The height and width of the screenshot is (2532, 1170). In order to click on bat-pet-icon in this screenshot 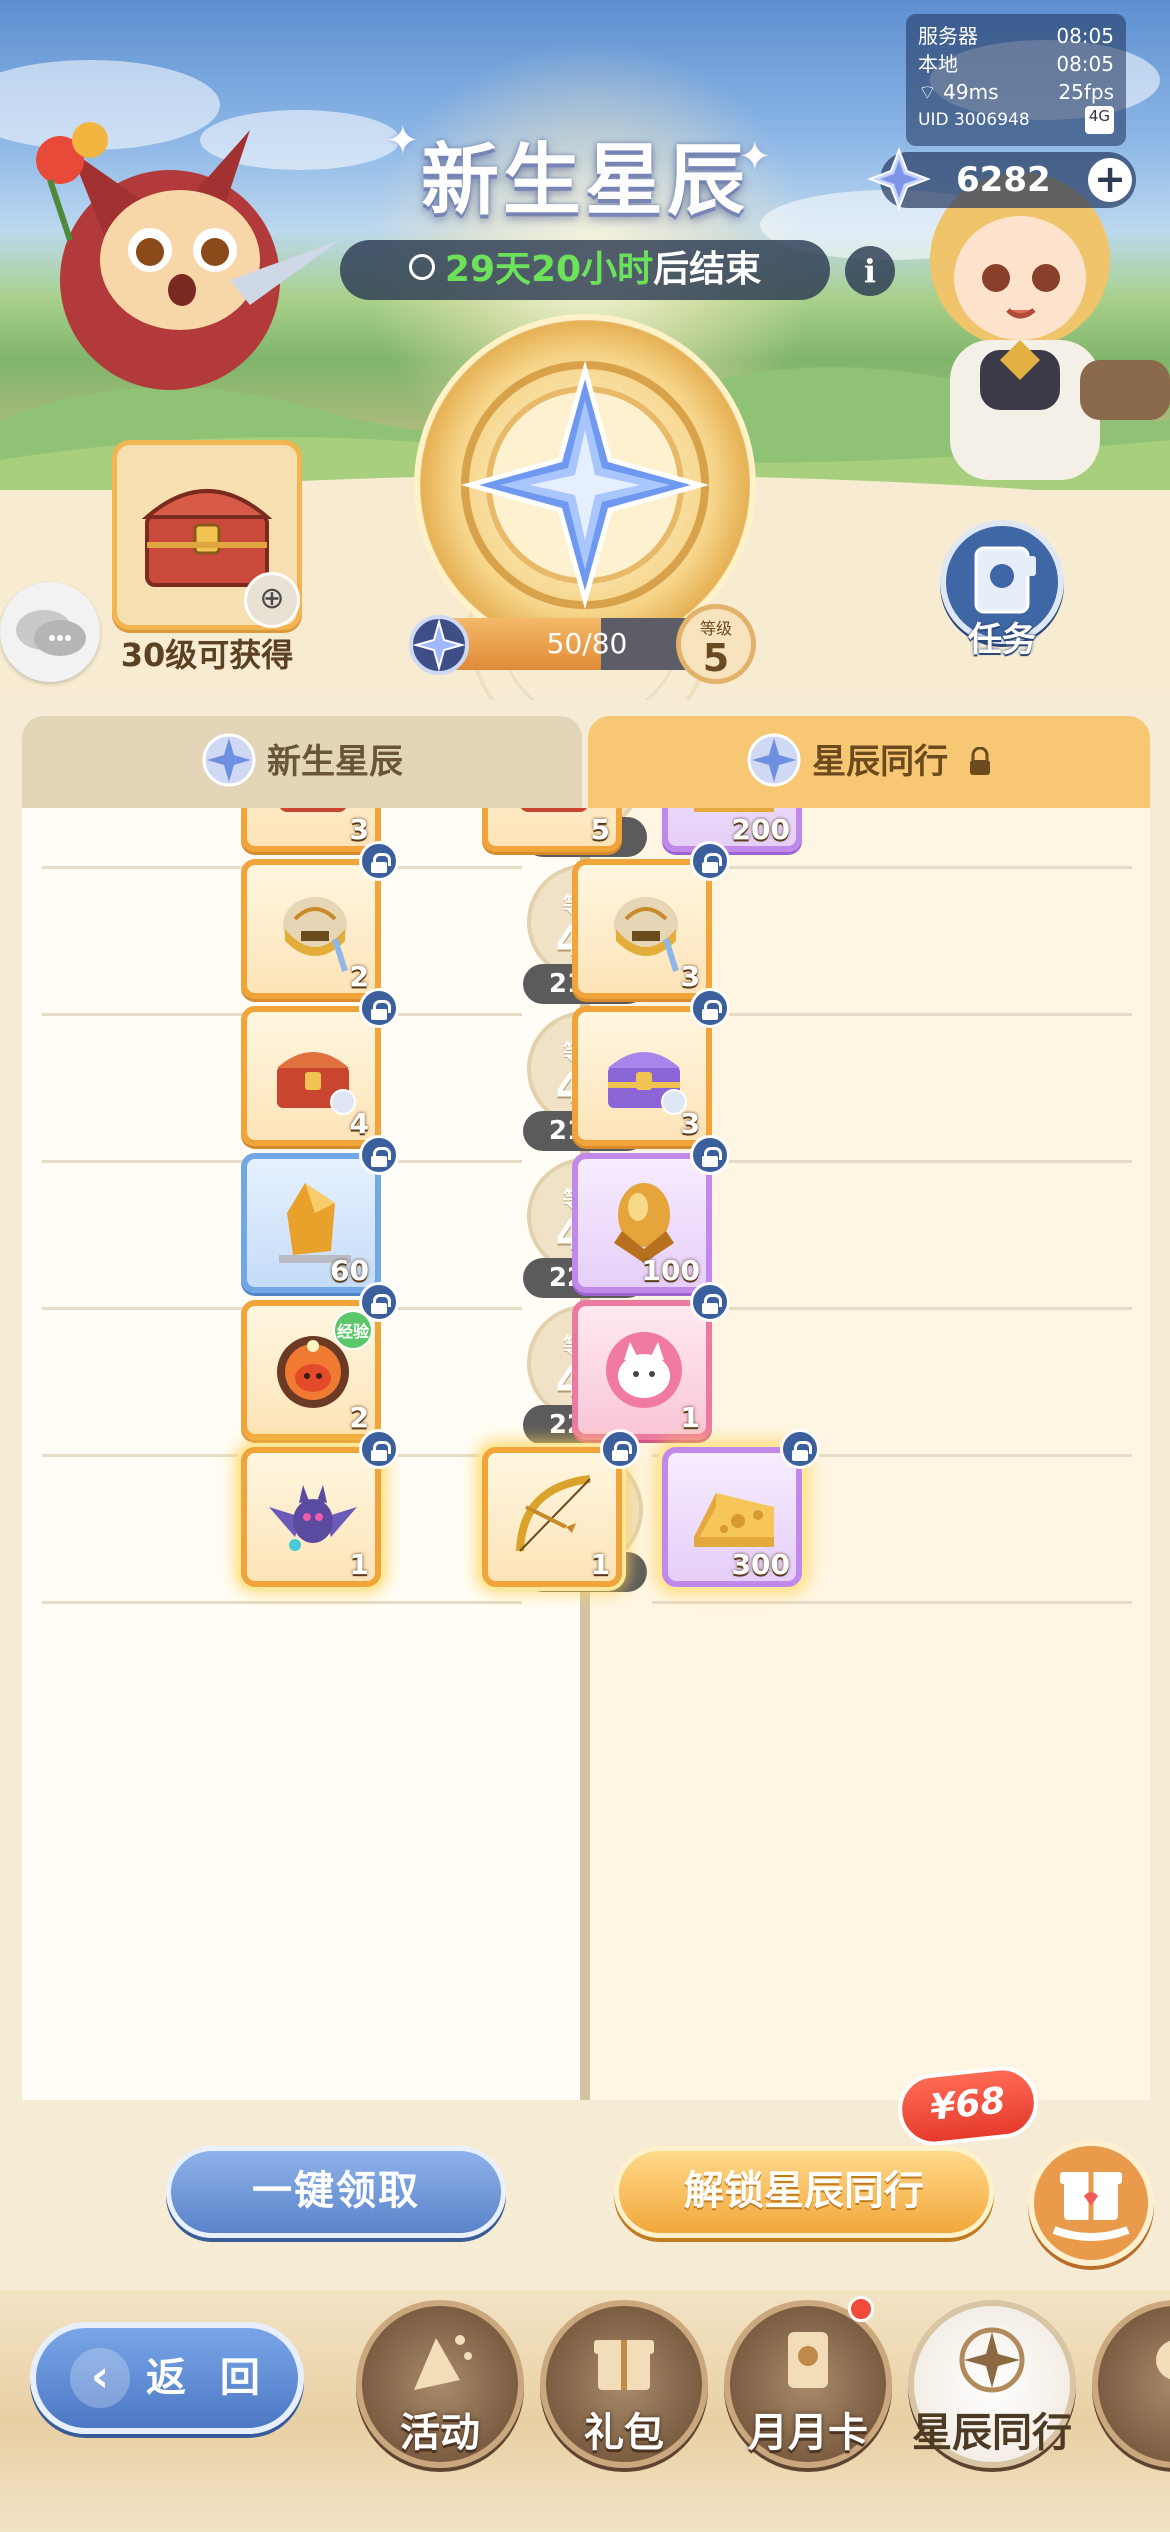, I will do `click(313, 1518)`.